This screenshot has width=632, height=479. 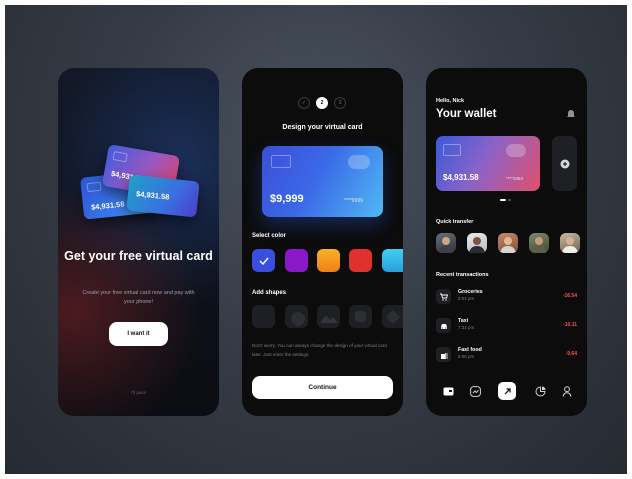 I want to click on food-icon, so click(x=443, y=354).